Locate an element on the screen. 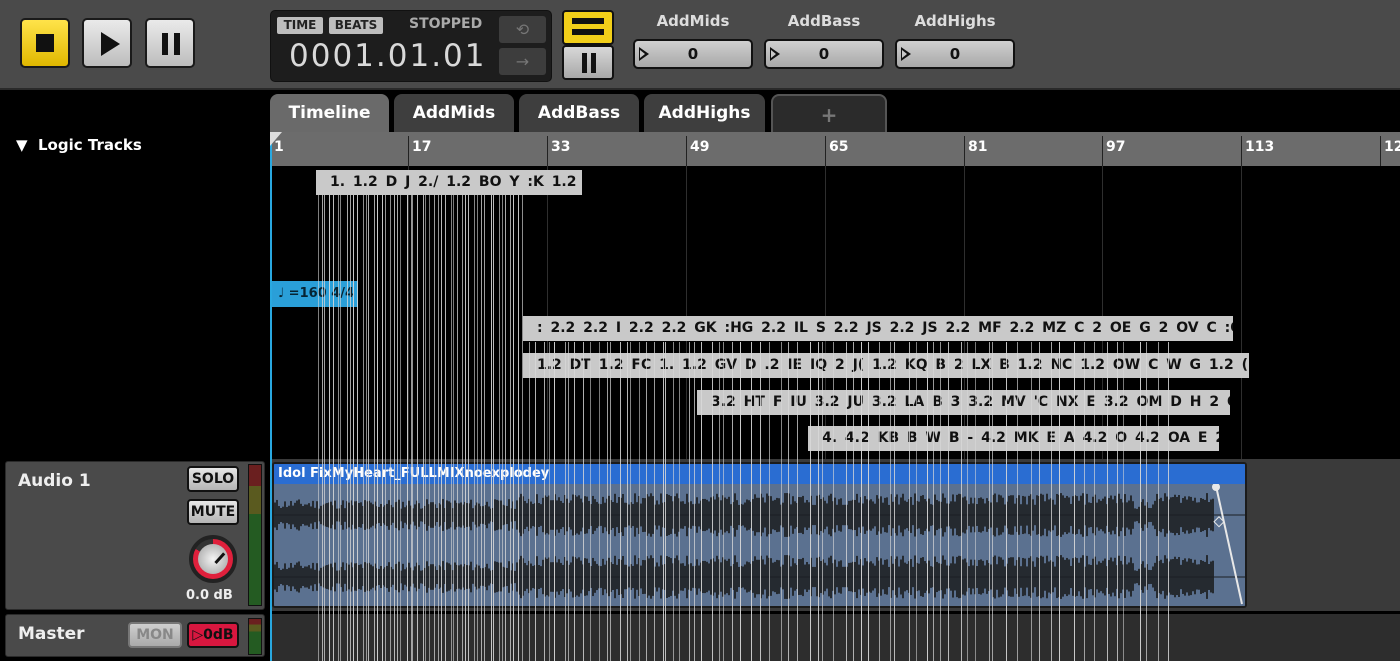 Image resolution: width=1400 pixels, height=661 pixels. add-tab-button: + is located at coordinates (829, 113).